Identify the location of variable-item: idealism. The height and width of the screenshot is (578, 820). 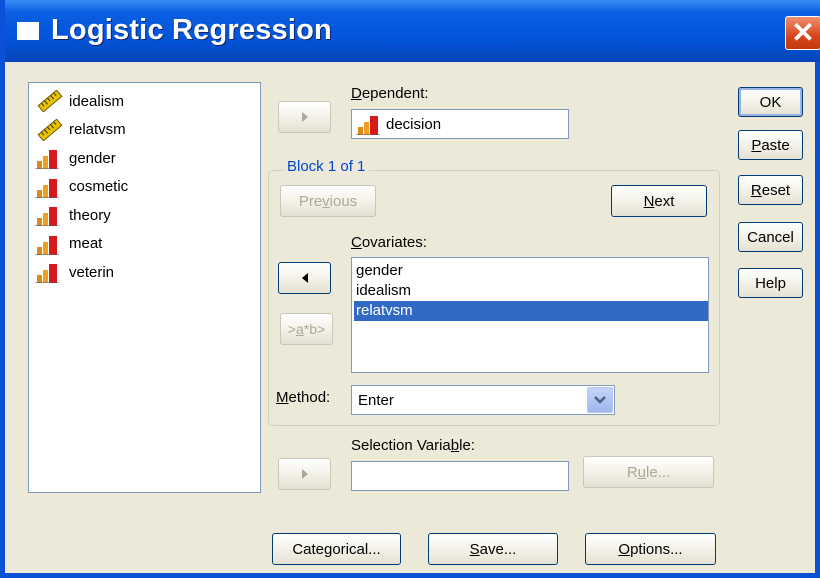
(79, 101).